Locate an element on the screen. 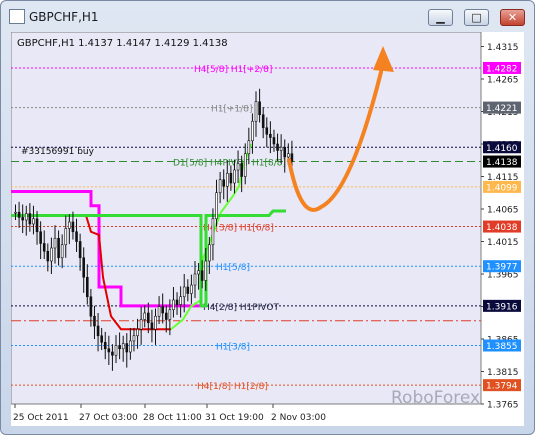 The height and width of the screenshot is (435, 535). price-label-text: 1.3794 is located at coordinates (502, 387).